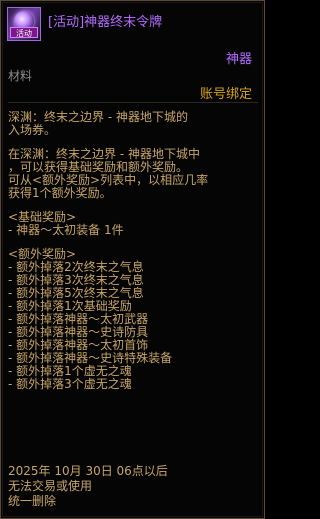 The width and height of the screenshot is (320, 519). I want to click on item-title: [活动]神器终末令牌, so click(105, 22).